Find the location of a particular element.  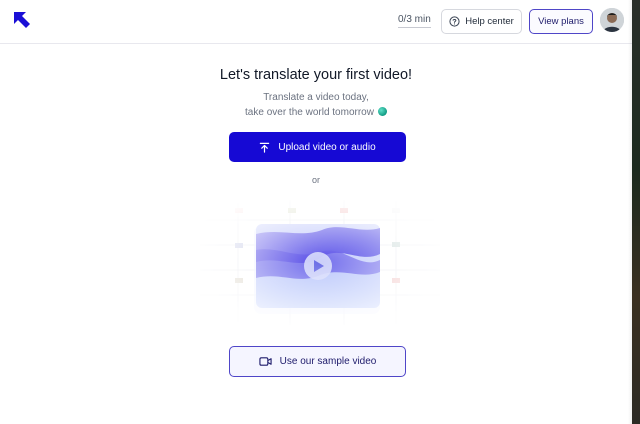

question-circle-icon is located at coordinates (454, 21).